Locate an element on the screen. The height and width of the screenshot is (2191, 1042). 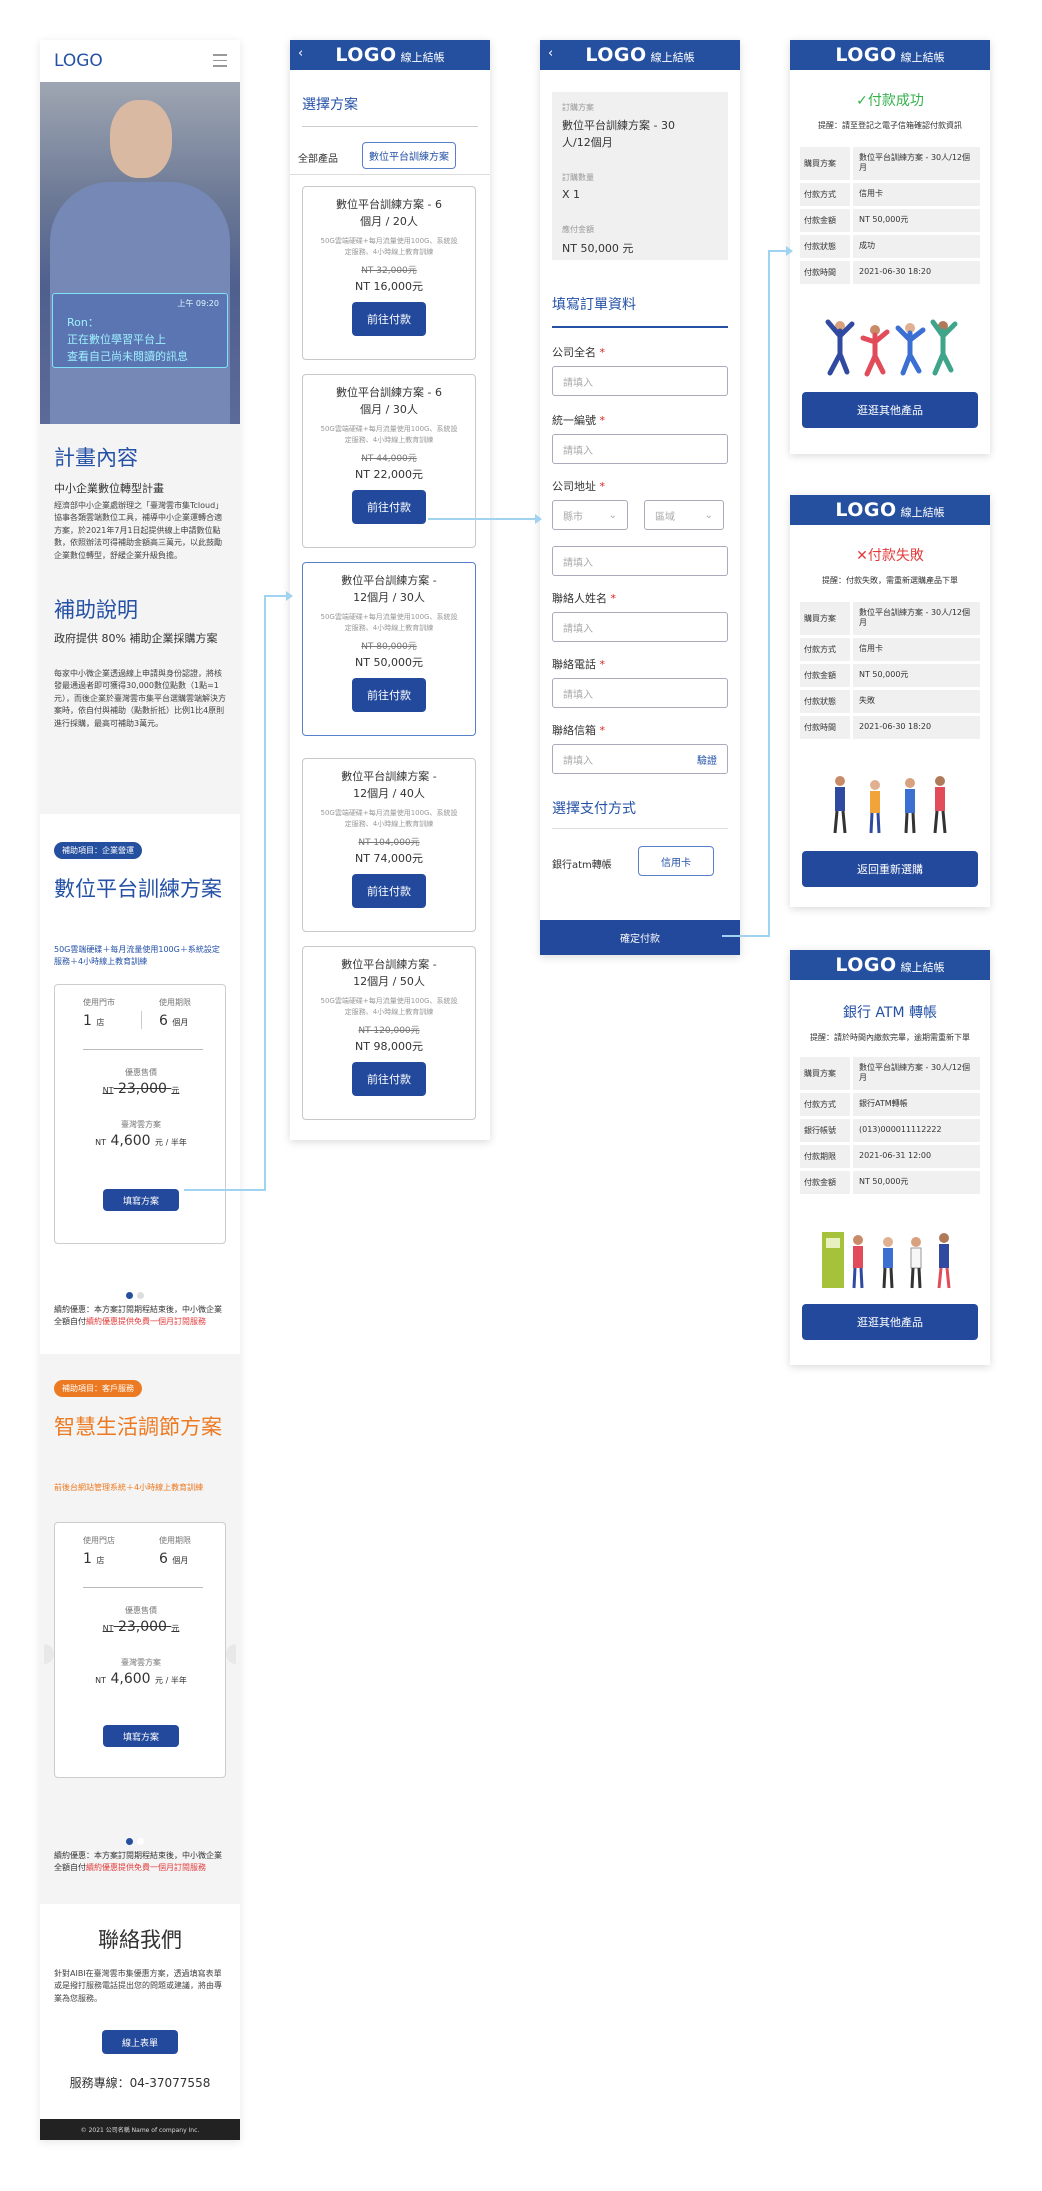
city-select: 縣市 ⌄ is located at coordinates (590, 515).